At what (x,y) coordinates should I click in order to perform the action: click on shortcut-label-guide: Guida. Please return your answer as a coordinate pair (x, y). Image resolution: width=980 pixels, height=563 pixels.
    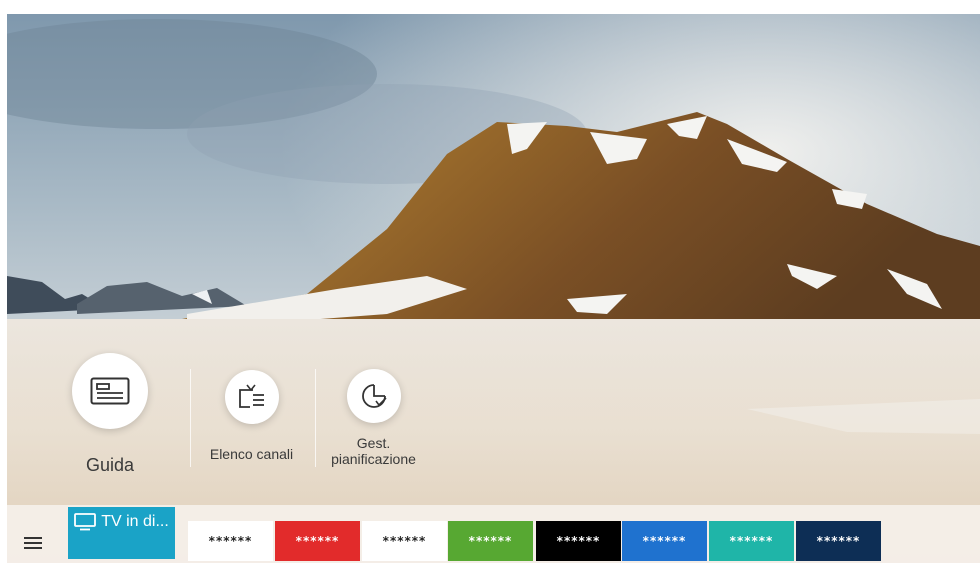
    Looking at the image, I should click on (110, 465).